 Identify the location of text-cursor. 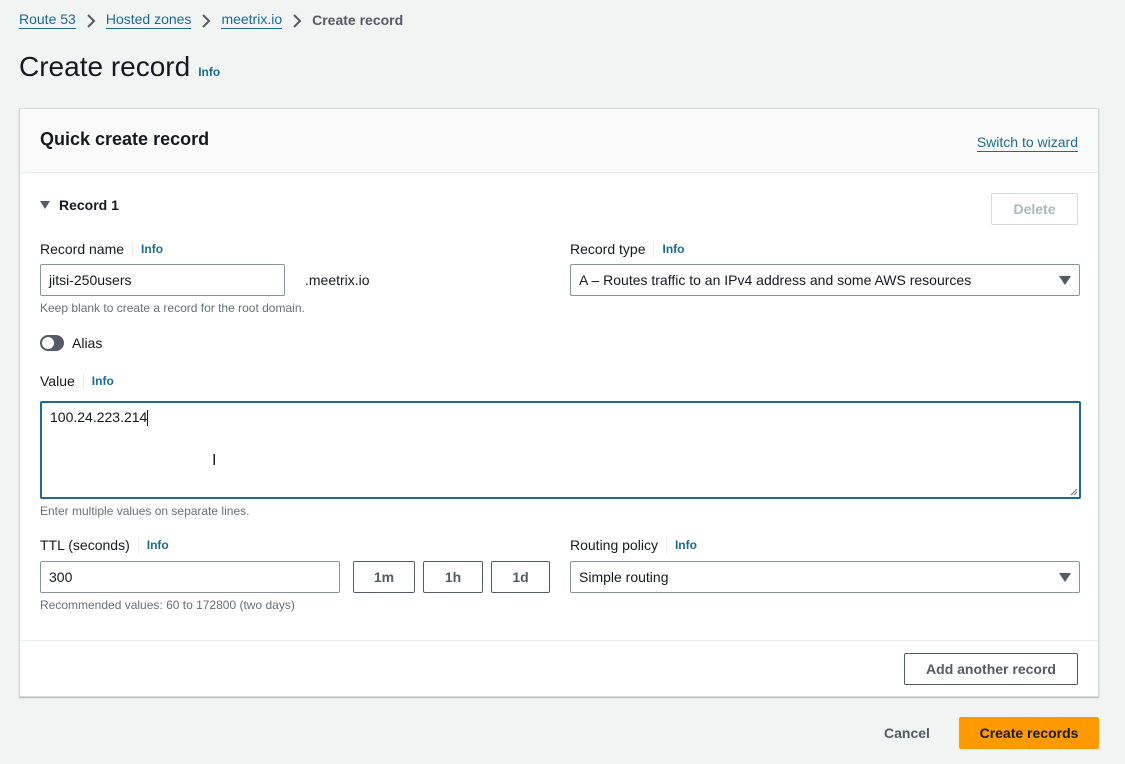
(148, 418).